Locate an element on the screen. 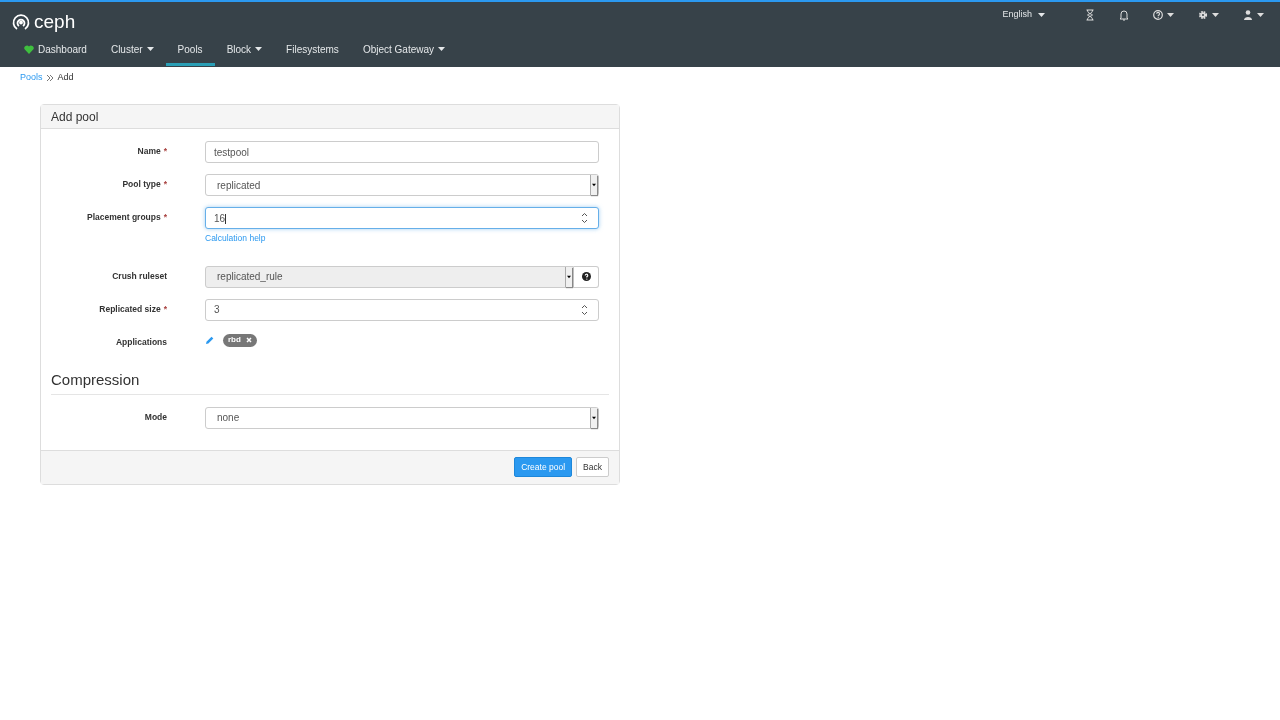  field-label: Pool type * is located at coordinates (144, 184).